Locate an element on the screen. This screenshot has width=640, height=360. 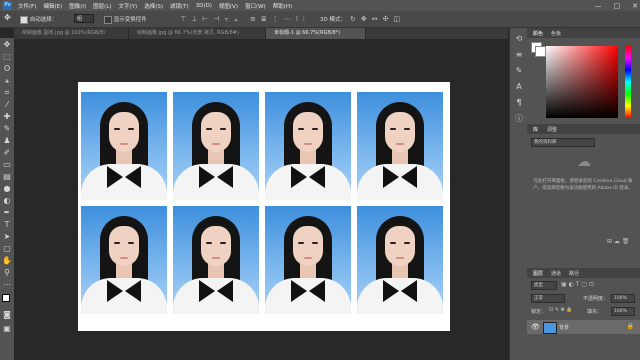
paragraph-icon: ¶ is located at coordinates (519, 103).